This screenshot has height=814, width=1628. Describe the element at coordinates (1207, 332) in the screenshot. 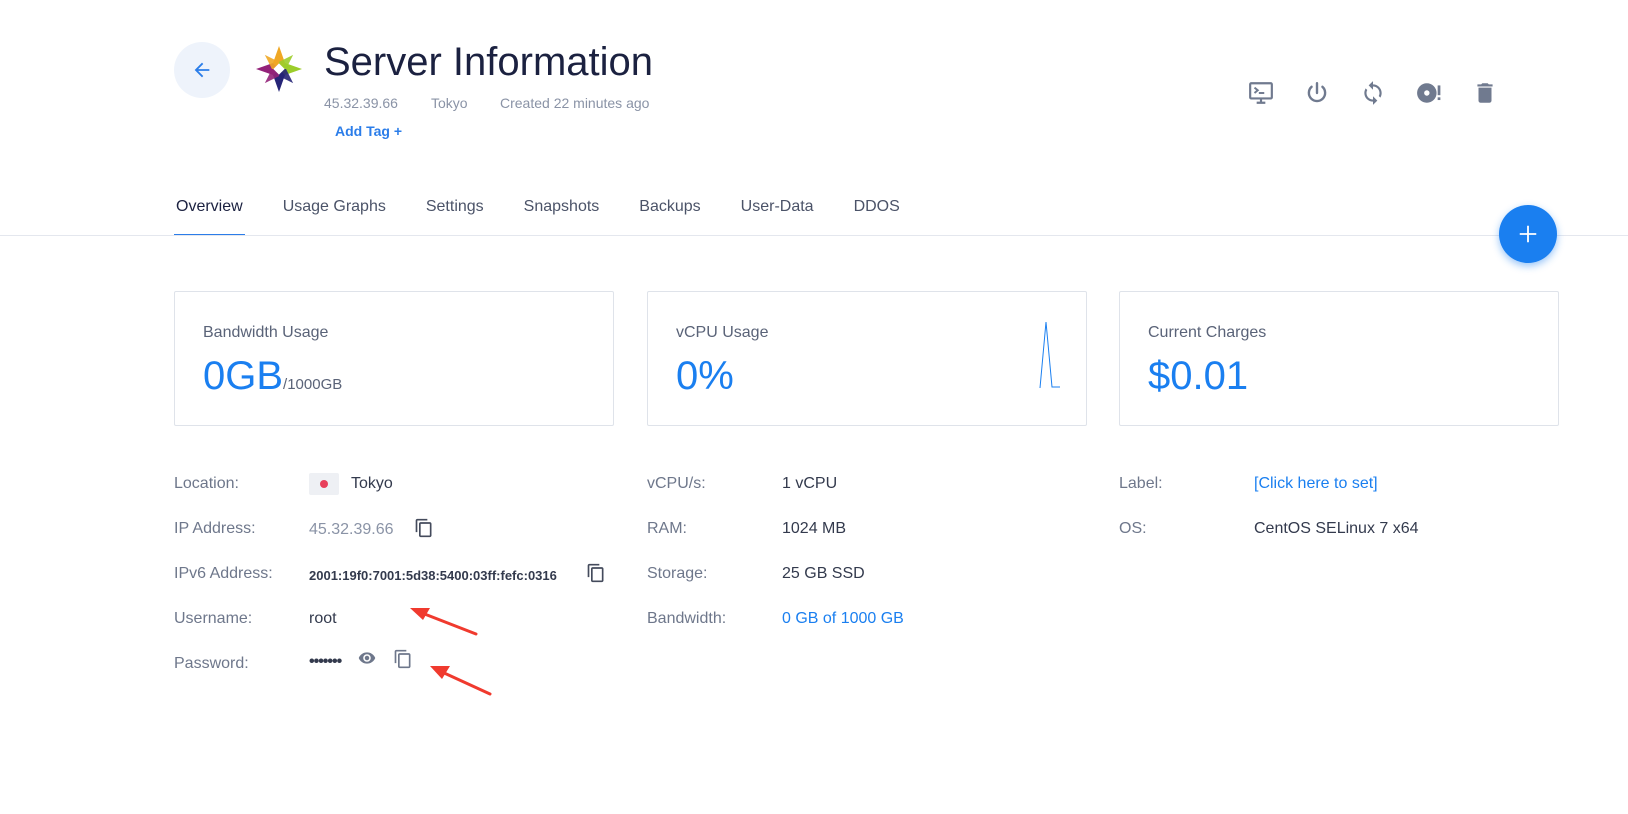

I see `current-charges-label: Current Charges` at that location.